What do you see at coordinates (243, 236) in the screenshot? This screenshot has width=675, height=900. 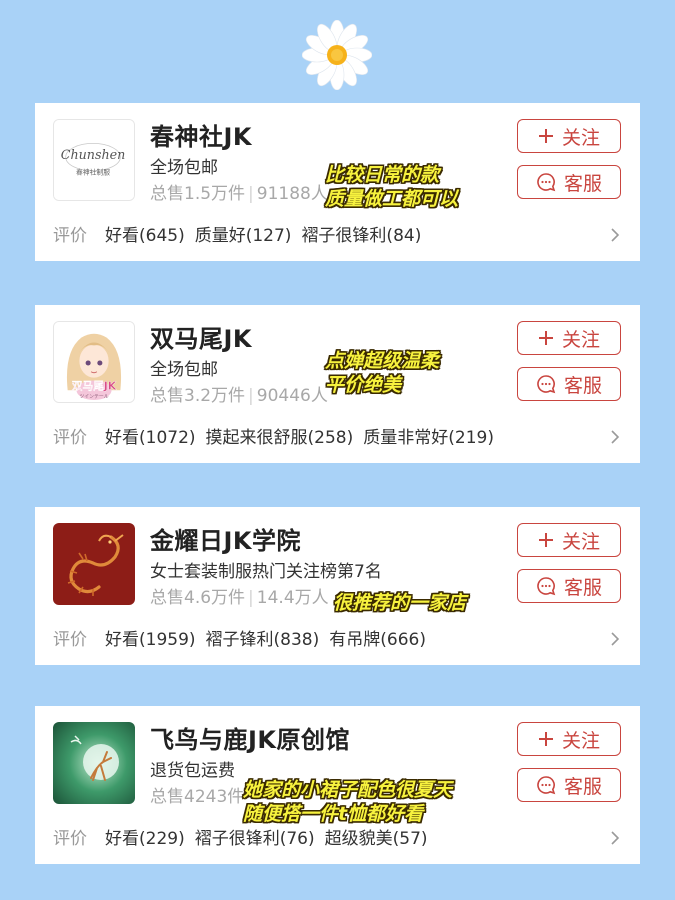 I see `review-tag: 质量好(127)` at bounding box center [243, 236].